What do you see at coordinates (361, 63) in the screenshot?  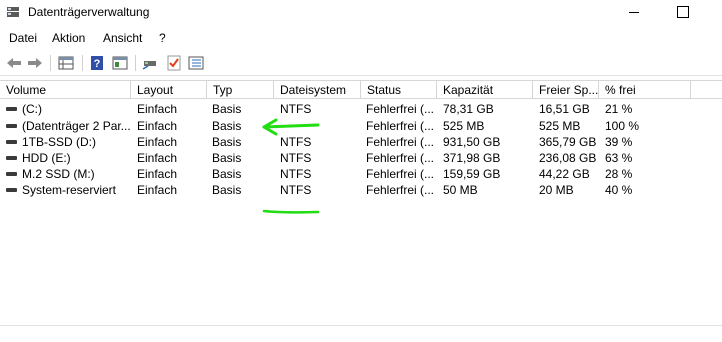 I see `toolbar: ?` at bounding box center [361, 63].